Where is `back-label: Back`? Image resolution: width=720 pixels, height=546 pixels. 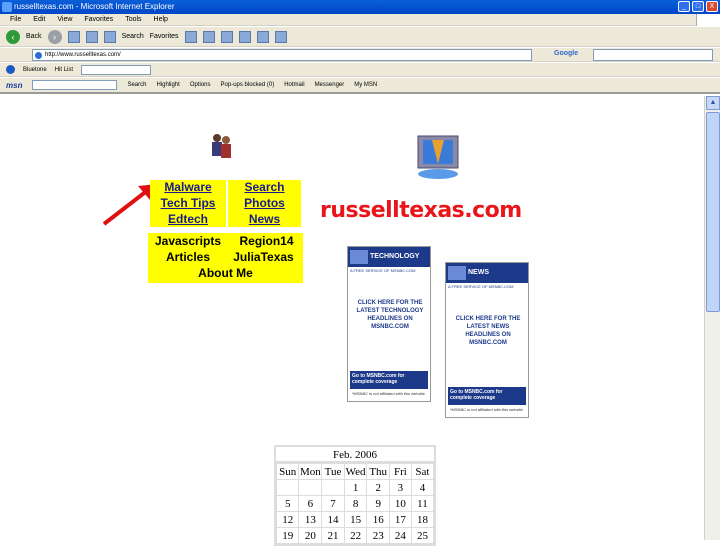 back-label: Back is located at coordinates (34, 36).